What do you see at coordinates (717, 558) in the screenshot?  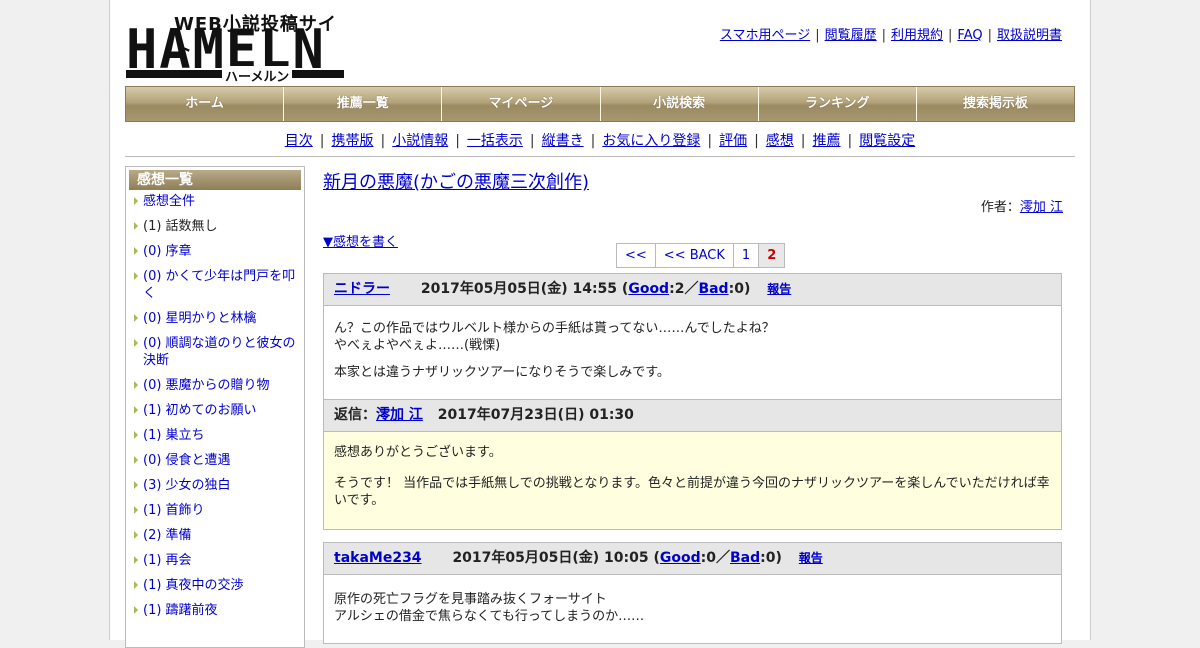 I see `comment-vote: (Good:0／Bad:0)` at bounding box center [717, 558].